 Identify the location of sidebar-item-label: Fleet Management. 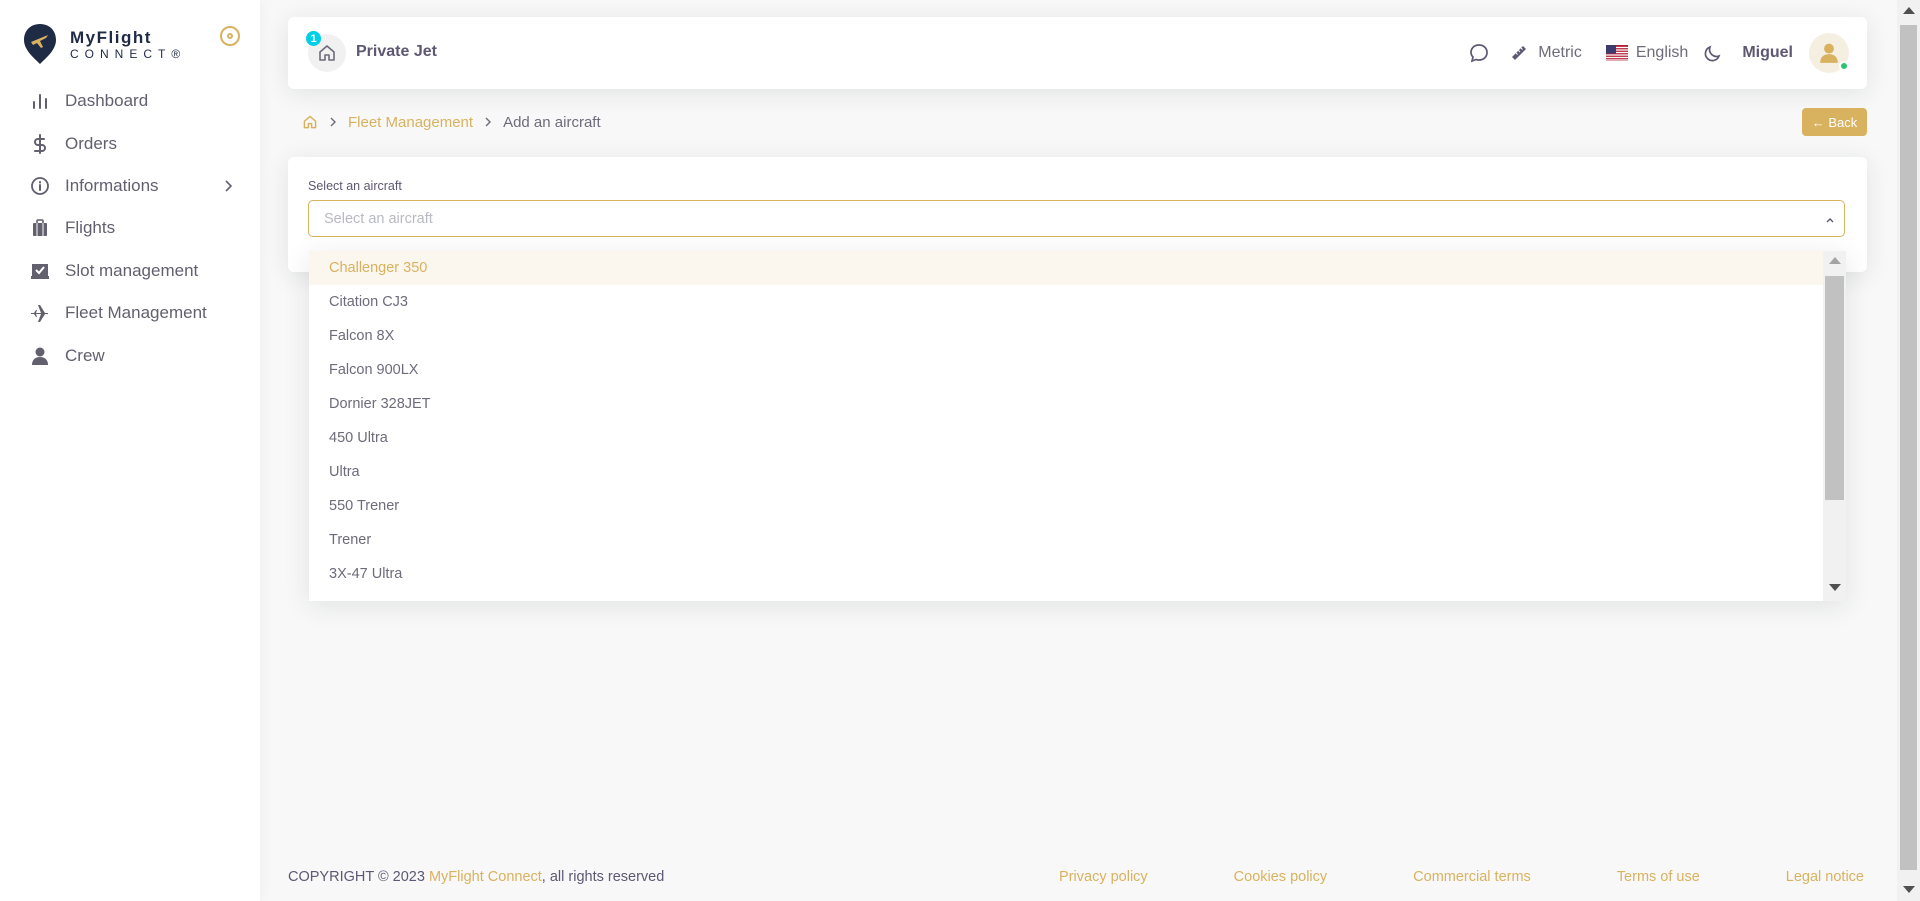
(136, 313).